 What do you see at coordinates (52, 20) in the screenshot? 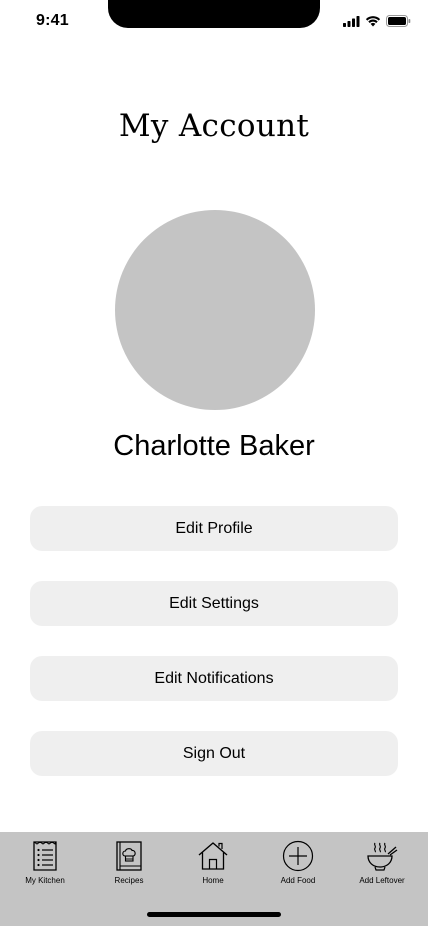
I see `status-time: 9:41` at bounding box center [52, 20].